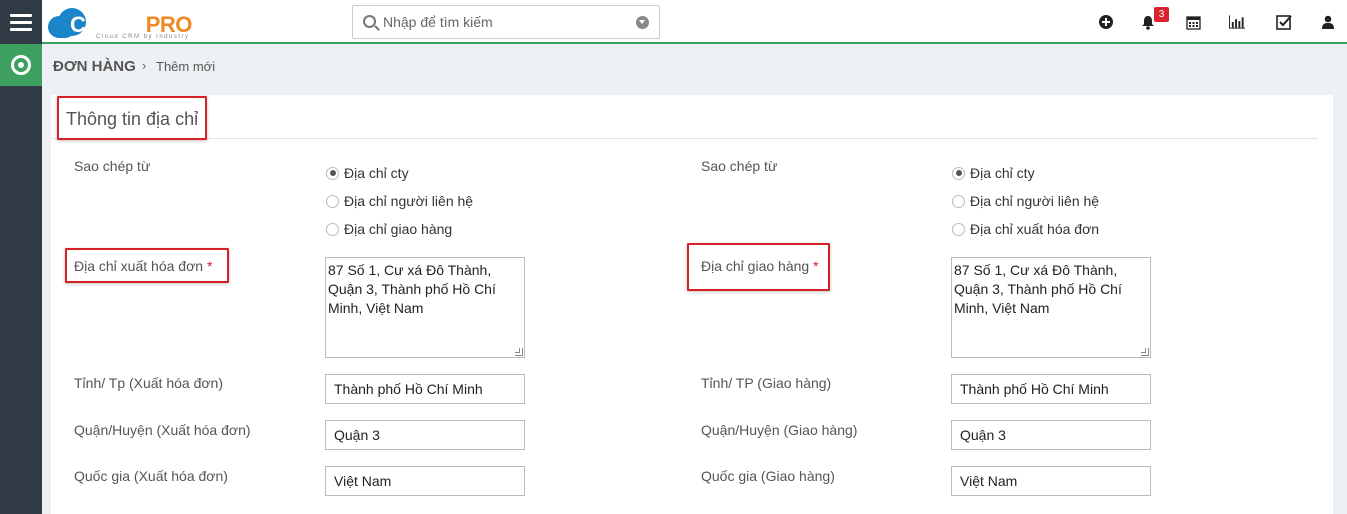  Describe the element at coordinates (21, 22) in the screenshot. I see `menu-icon` at that location.